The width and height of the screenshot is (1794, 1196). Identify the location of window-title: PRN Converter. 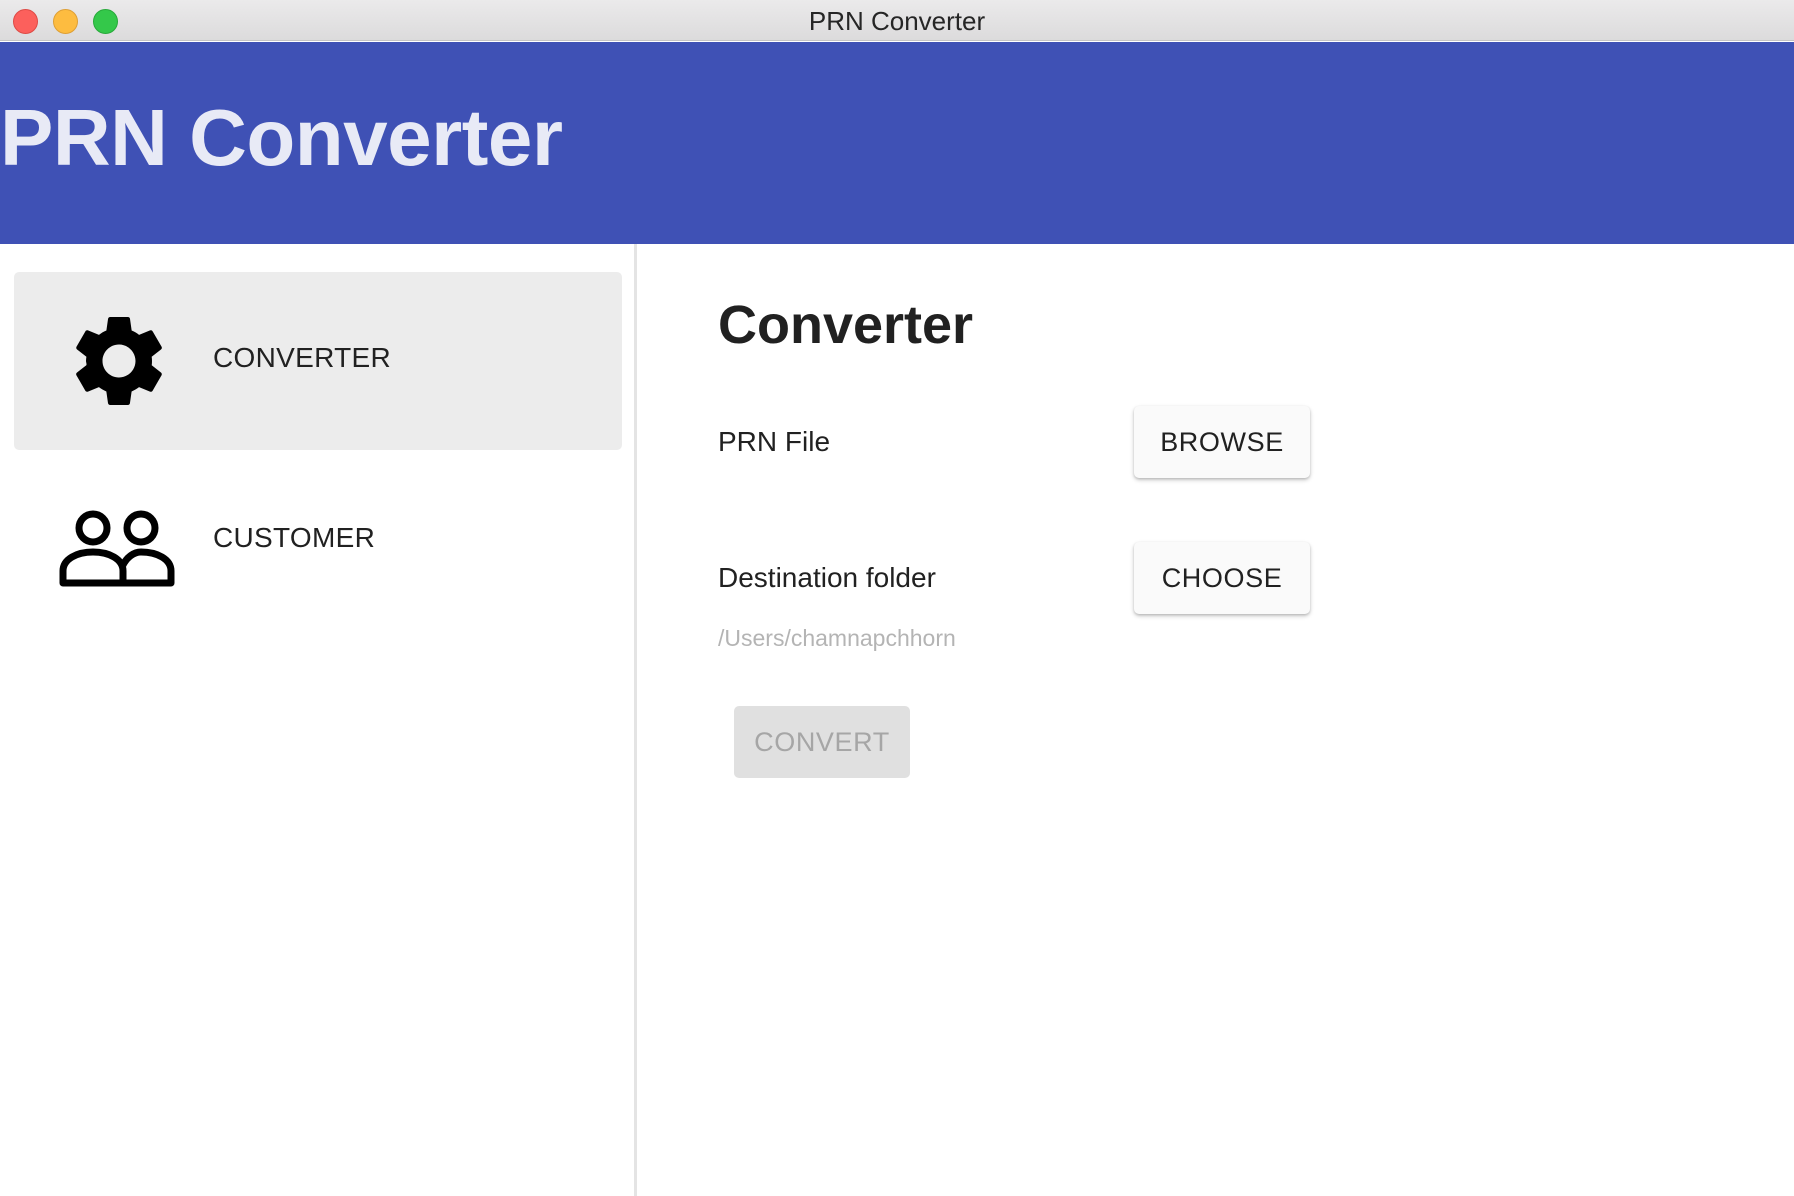
(897, 21).